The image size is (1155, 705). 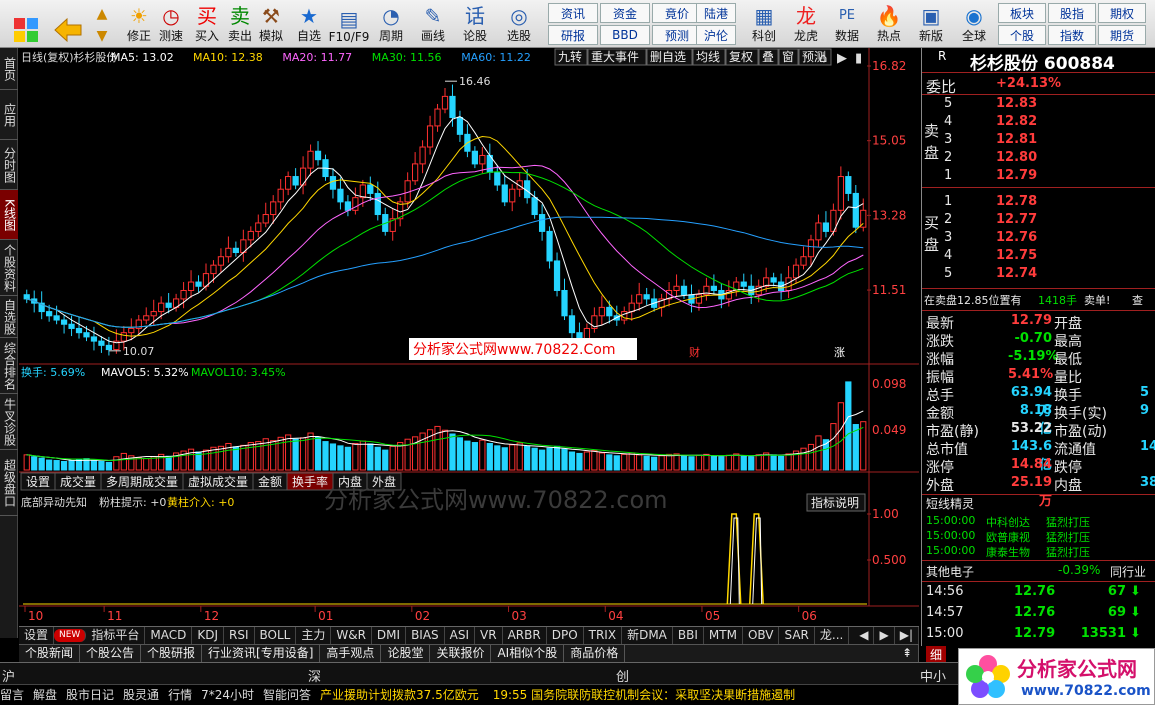 I want to click on lock-icon: ⌂, so click(x=823, y=58).